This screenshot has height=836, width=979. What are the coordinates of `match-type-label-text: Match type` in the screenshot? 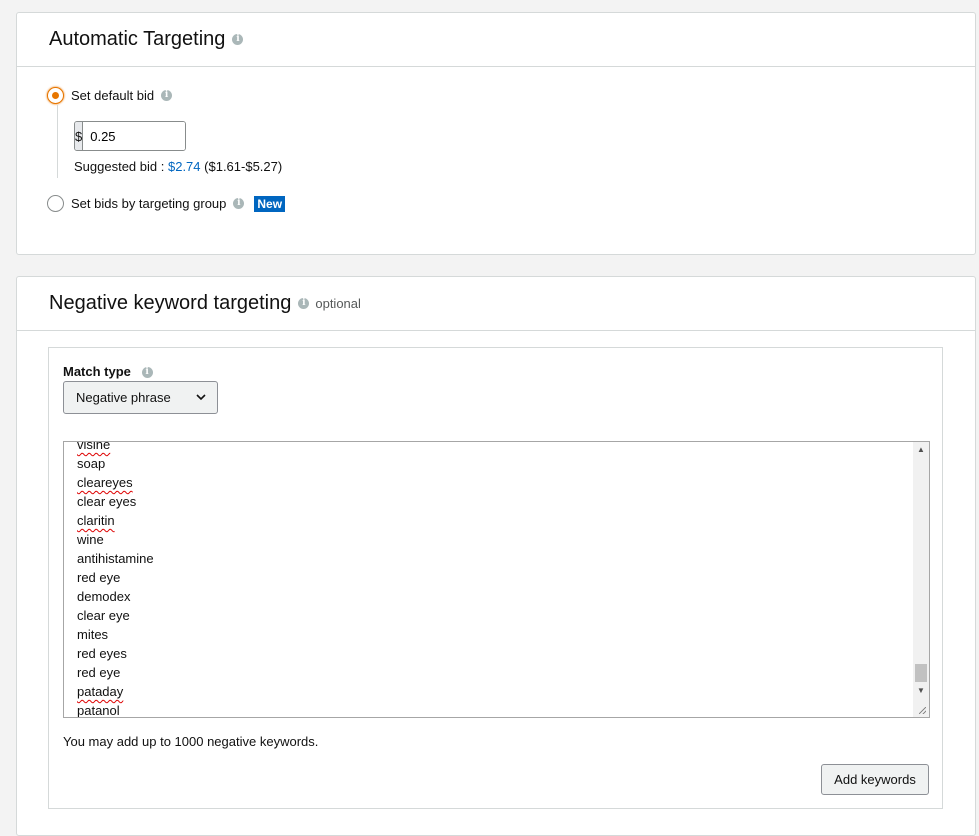 It's located at (97, 371).